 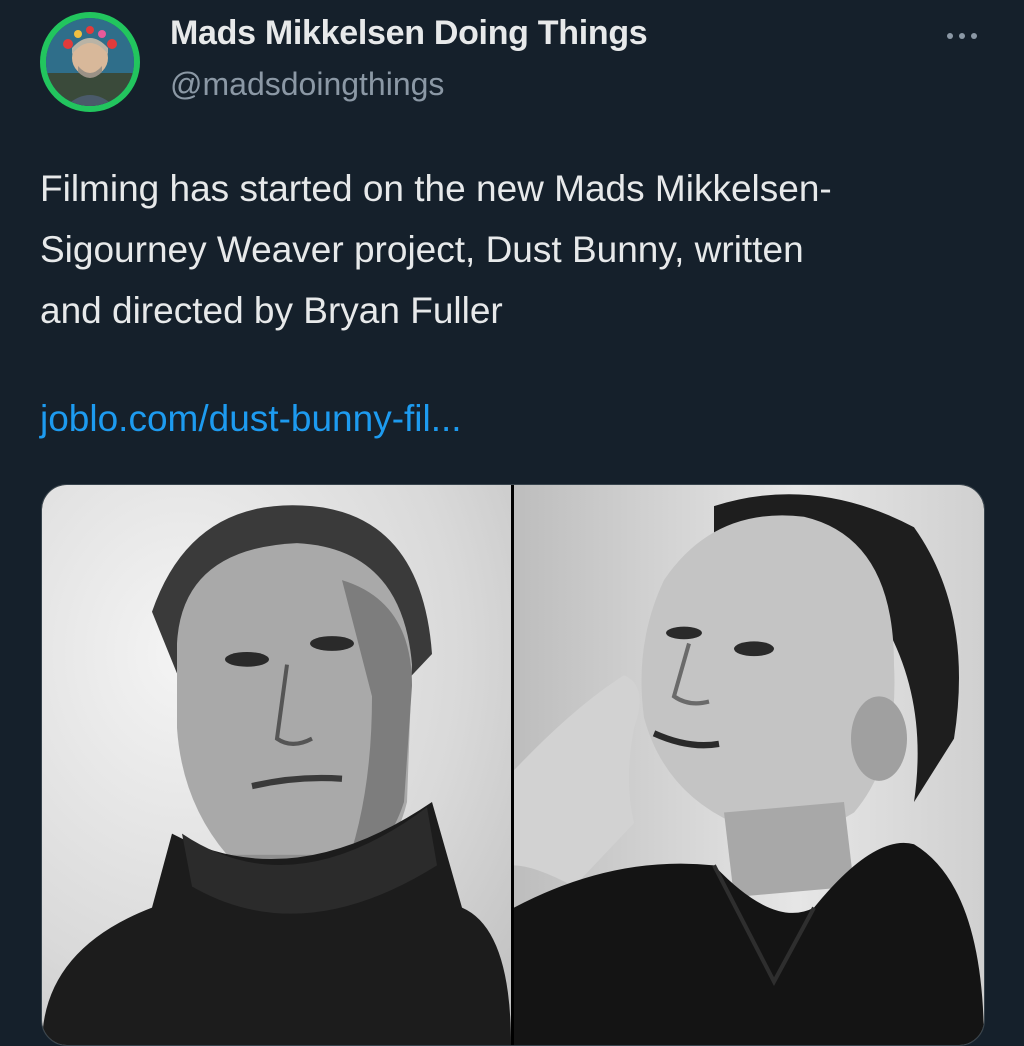 I want to click on author-avatar, so click(x=90, y=62).